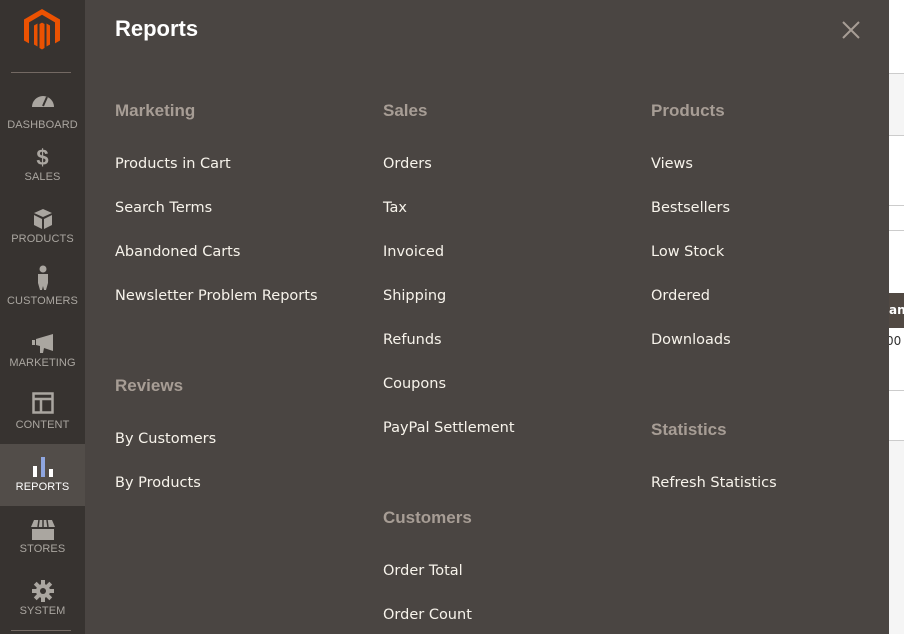 The image size is (904, 640). I want to click on menu-link: Newsletter Problem Reports, so click(216, 296).